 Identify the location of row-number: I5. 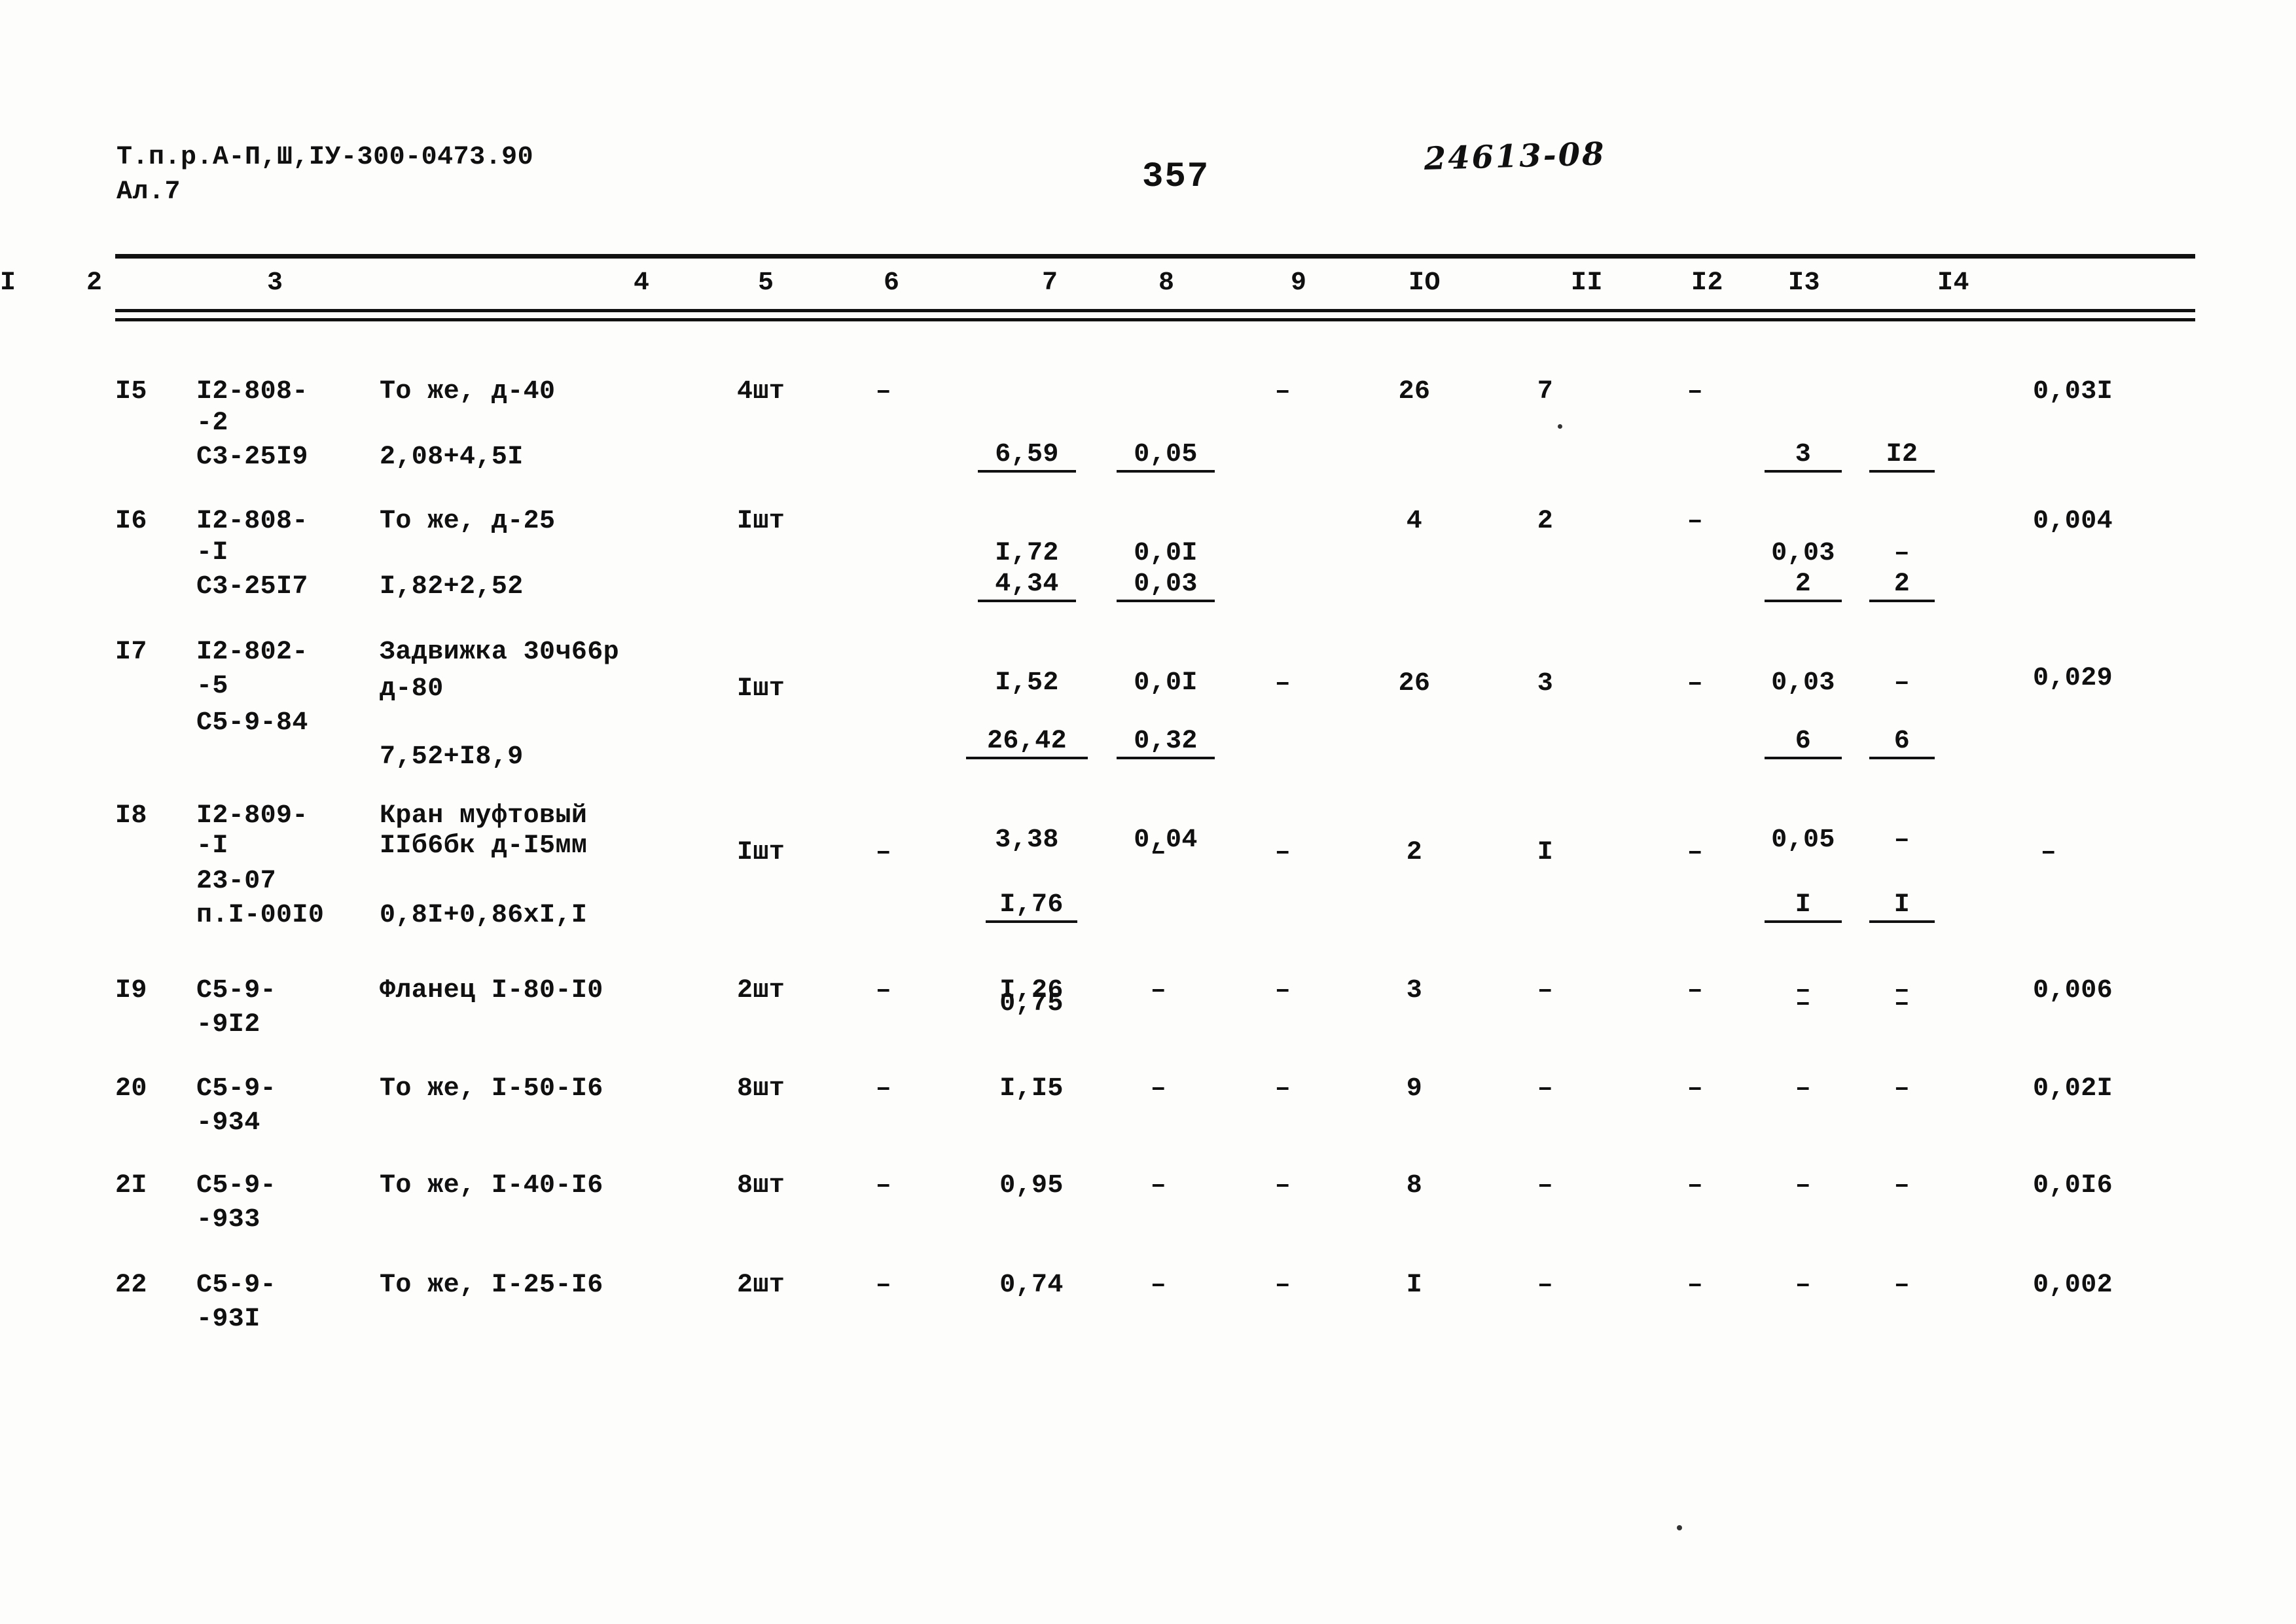
(131, 391).